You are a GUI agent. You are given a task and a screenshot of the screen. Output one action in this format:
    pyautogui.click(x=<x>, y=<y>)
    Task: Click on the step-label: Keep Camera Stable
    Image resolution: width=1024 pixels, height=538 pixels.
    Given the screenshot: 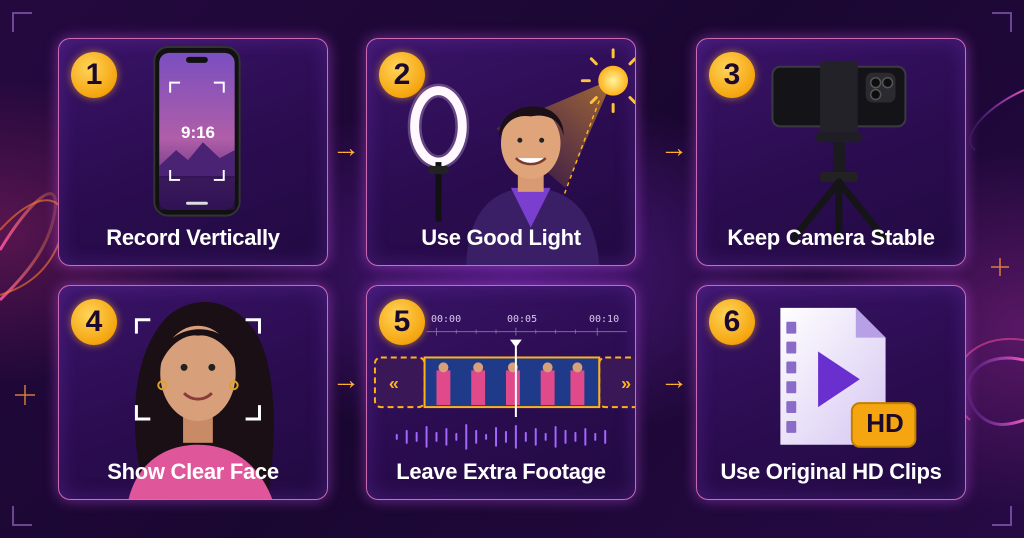 What is the action you would take?
    pyautogui.click(x=831, y=237)
    